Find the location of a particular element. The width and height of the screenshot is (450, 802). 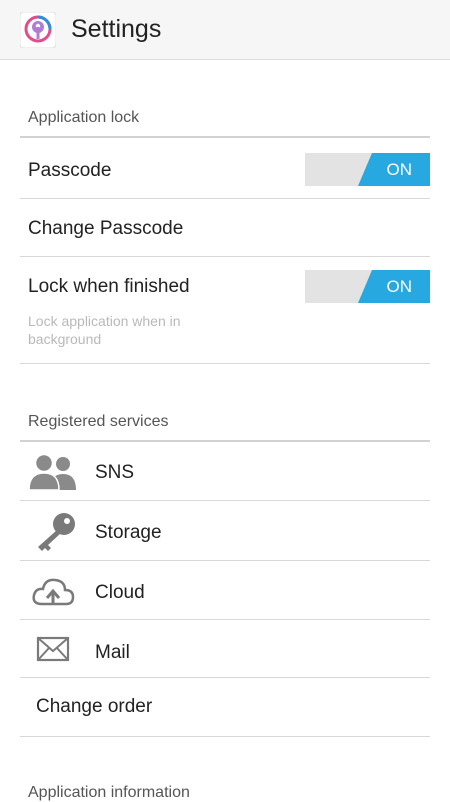

service-label-storage: Storage is located at coordinates (128, 532).